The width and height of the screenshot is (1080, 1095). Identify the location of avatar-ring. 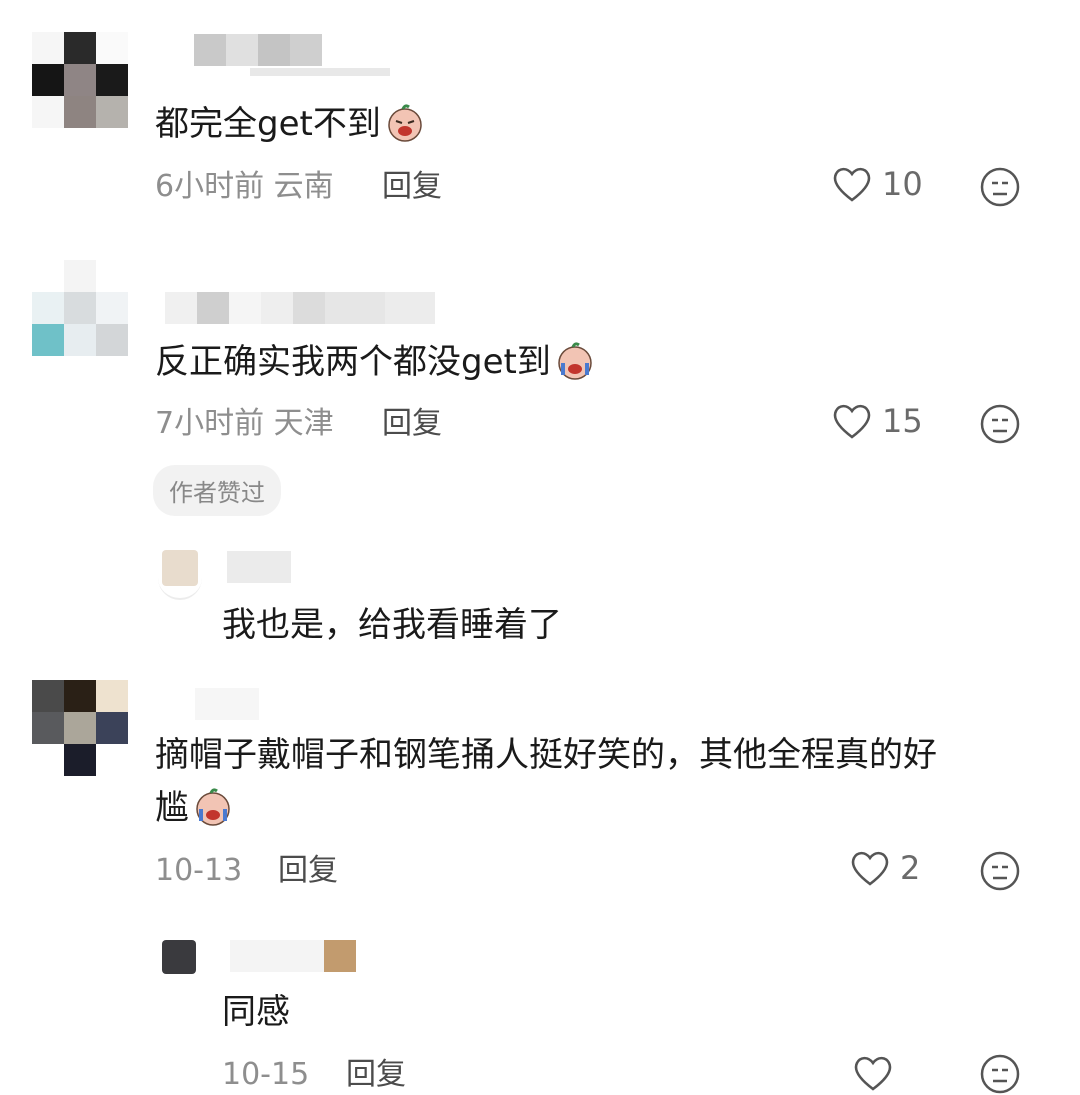
(180, 573).